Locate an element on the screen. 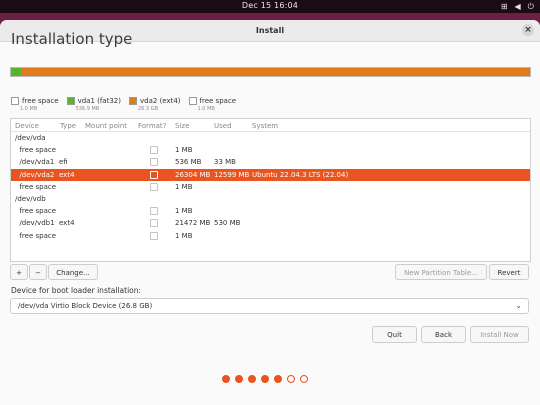 This screenshot has width=540, height=405. legend-label: vda1 (fat32) is located at coordinates (99, 101).